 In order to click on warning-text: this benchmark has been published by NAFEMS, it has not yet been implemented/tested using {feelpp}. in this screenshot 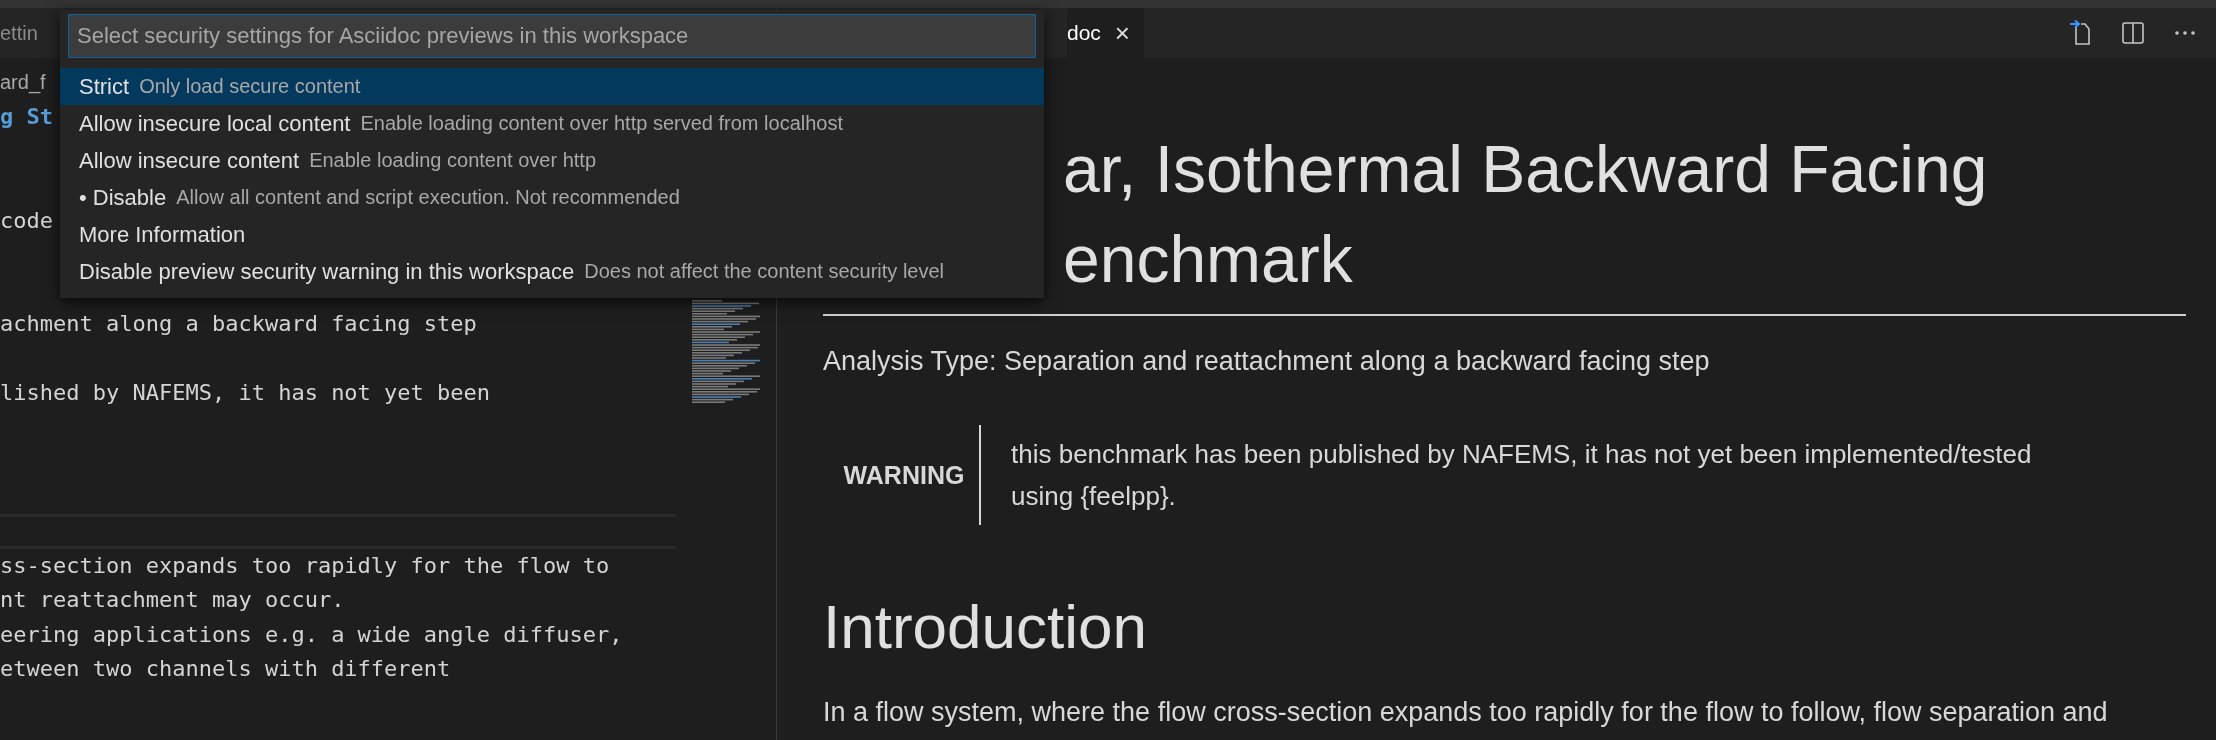, I will do `click(1525, 475)`.